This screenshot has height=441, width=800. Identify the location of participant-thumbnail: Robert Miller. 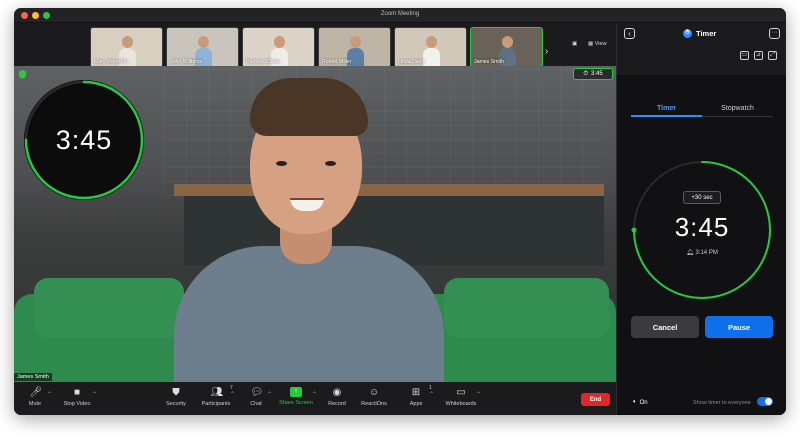
(354, 47).